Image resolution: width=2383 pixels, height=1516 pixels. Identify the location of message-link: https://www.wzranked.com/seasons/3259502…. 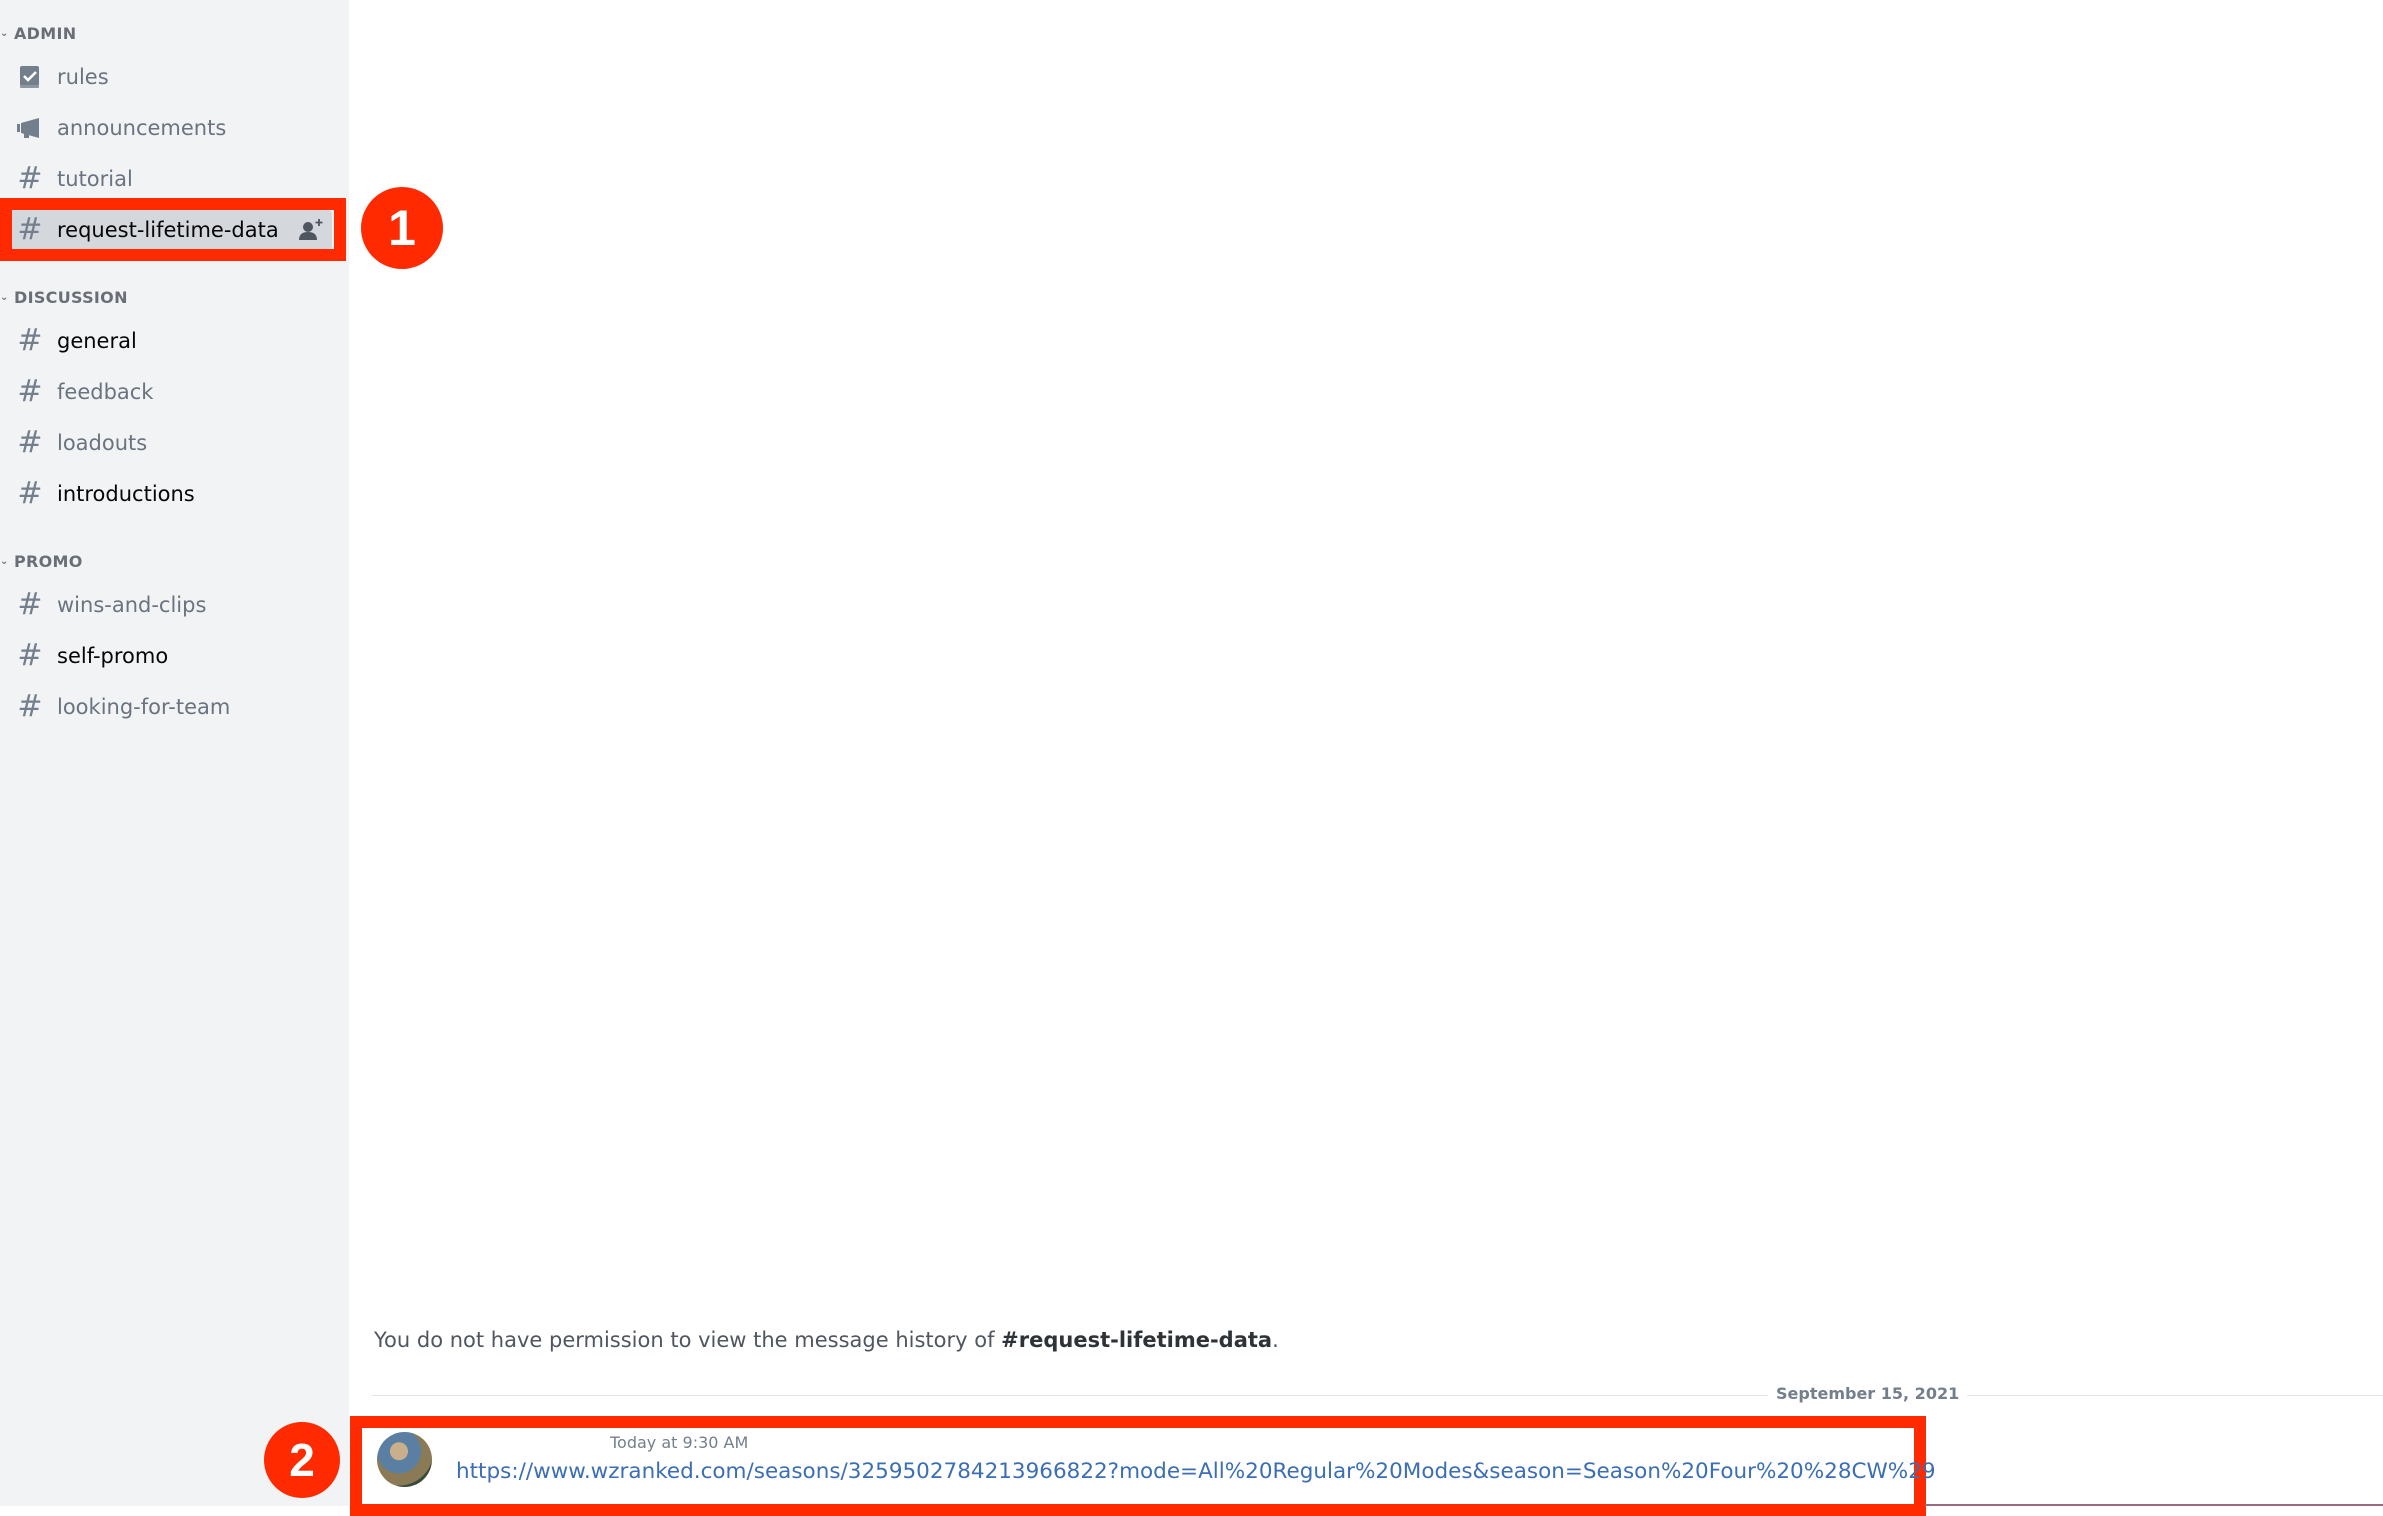
(1196, 1471).